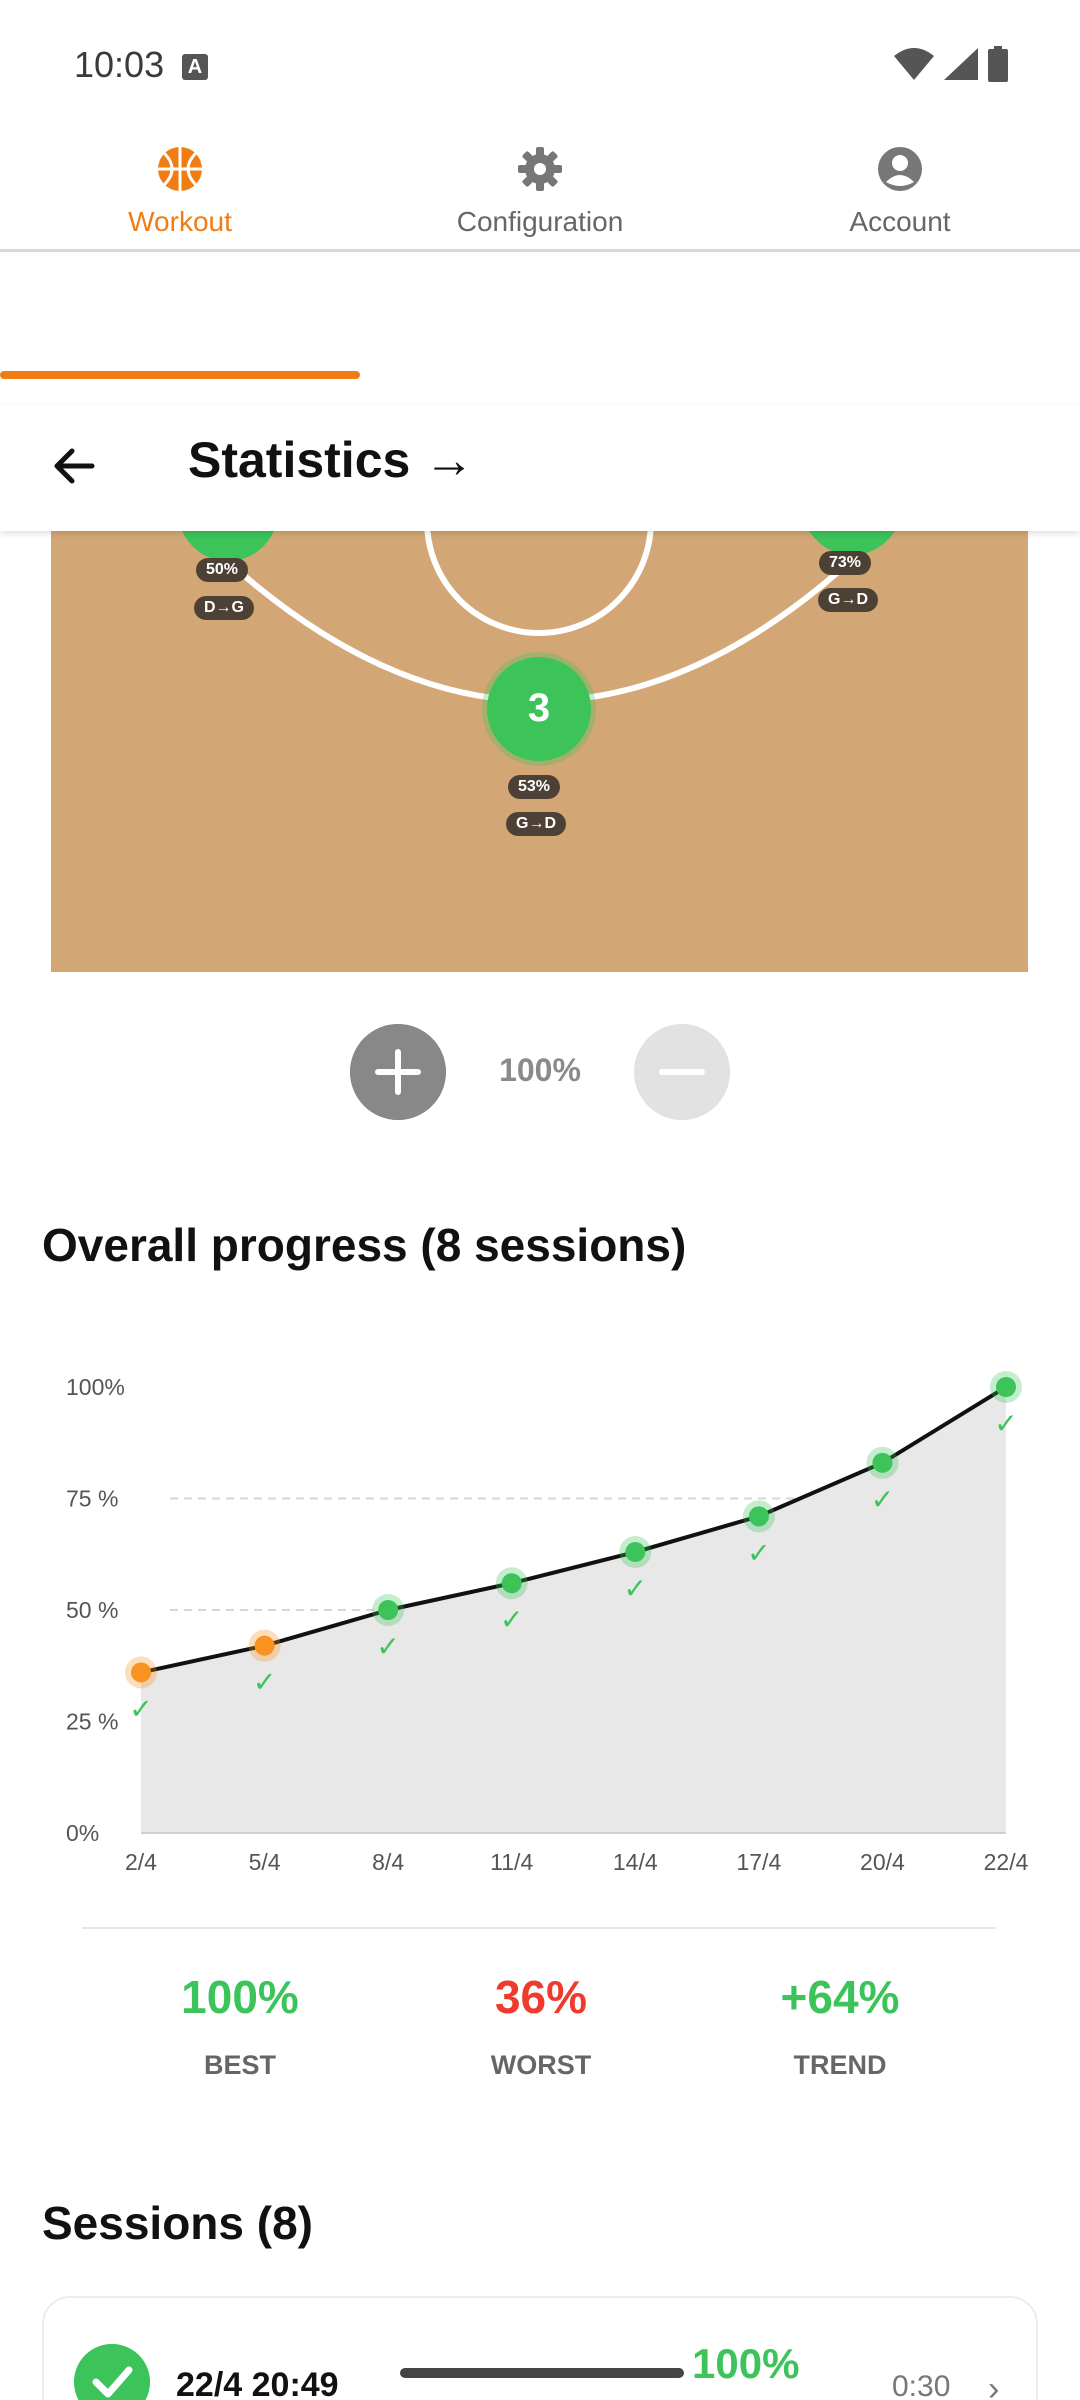 The height and width of the screenshot is (2400, 1080). Describe the element at coordinates (364, 1245) in the screenshot. I see `progress-title: Overall progress (8 sessions)` at that location.